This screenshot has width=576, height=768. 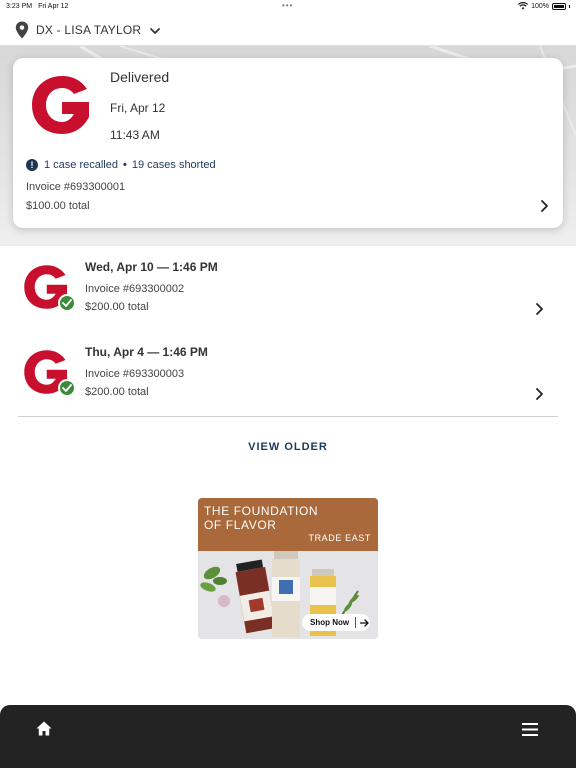 What do you see at coordinates (330, 622) in the screenshot?
I see `shop-now-label: Shop Now` at bounding box center [330, 622].